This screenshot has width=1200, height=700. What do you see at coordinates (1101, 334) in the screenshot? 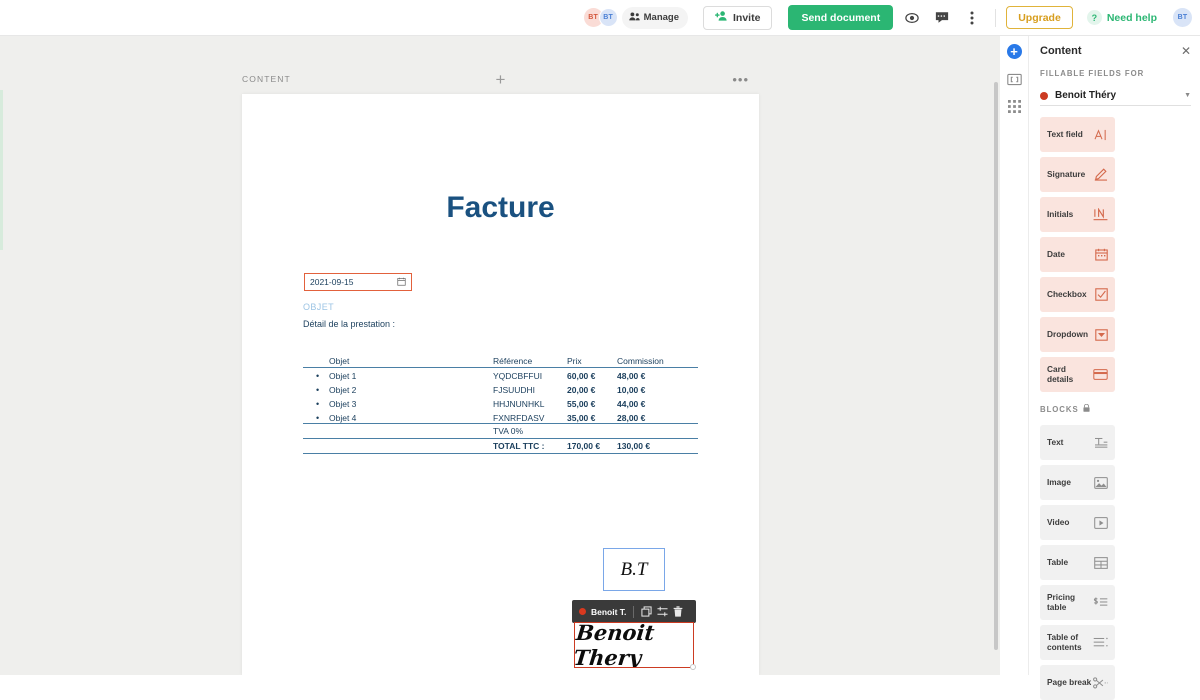
I see `dropdown-icon` at bounding box center [1101, 334].